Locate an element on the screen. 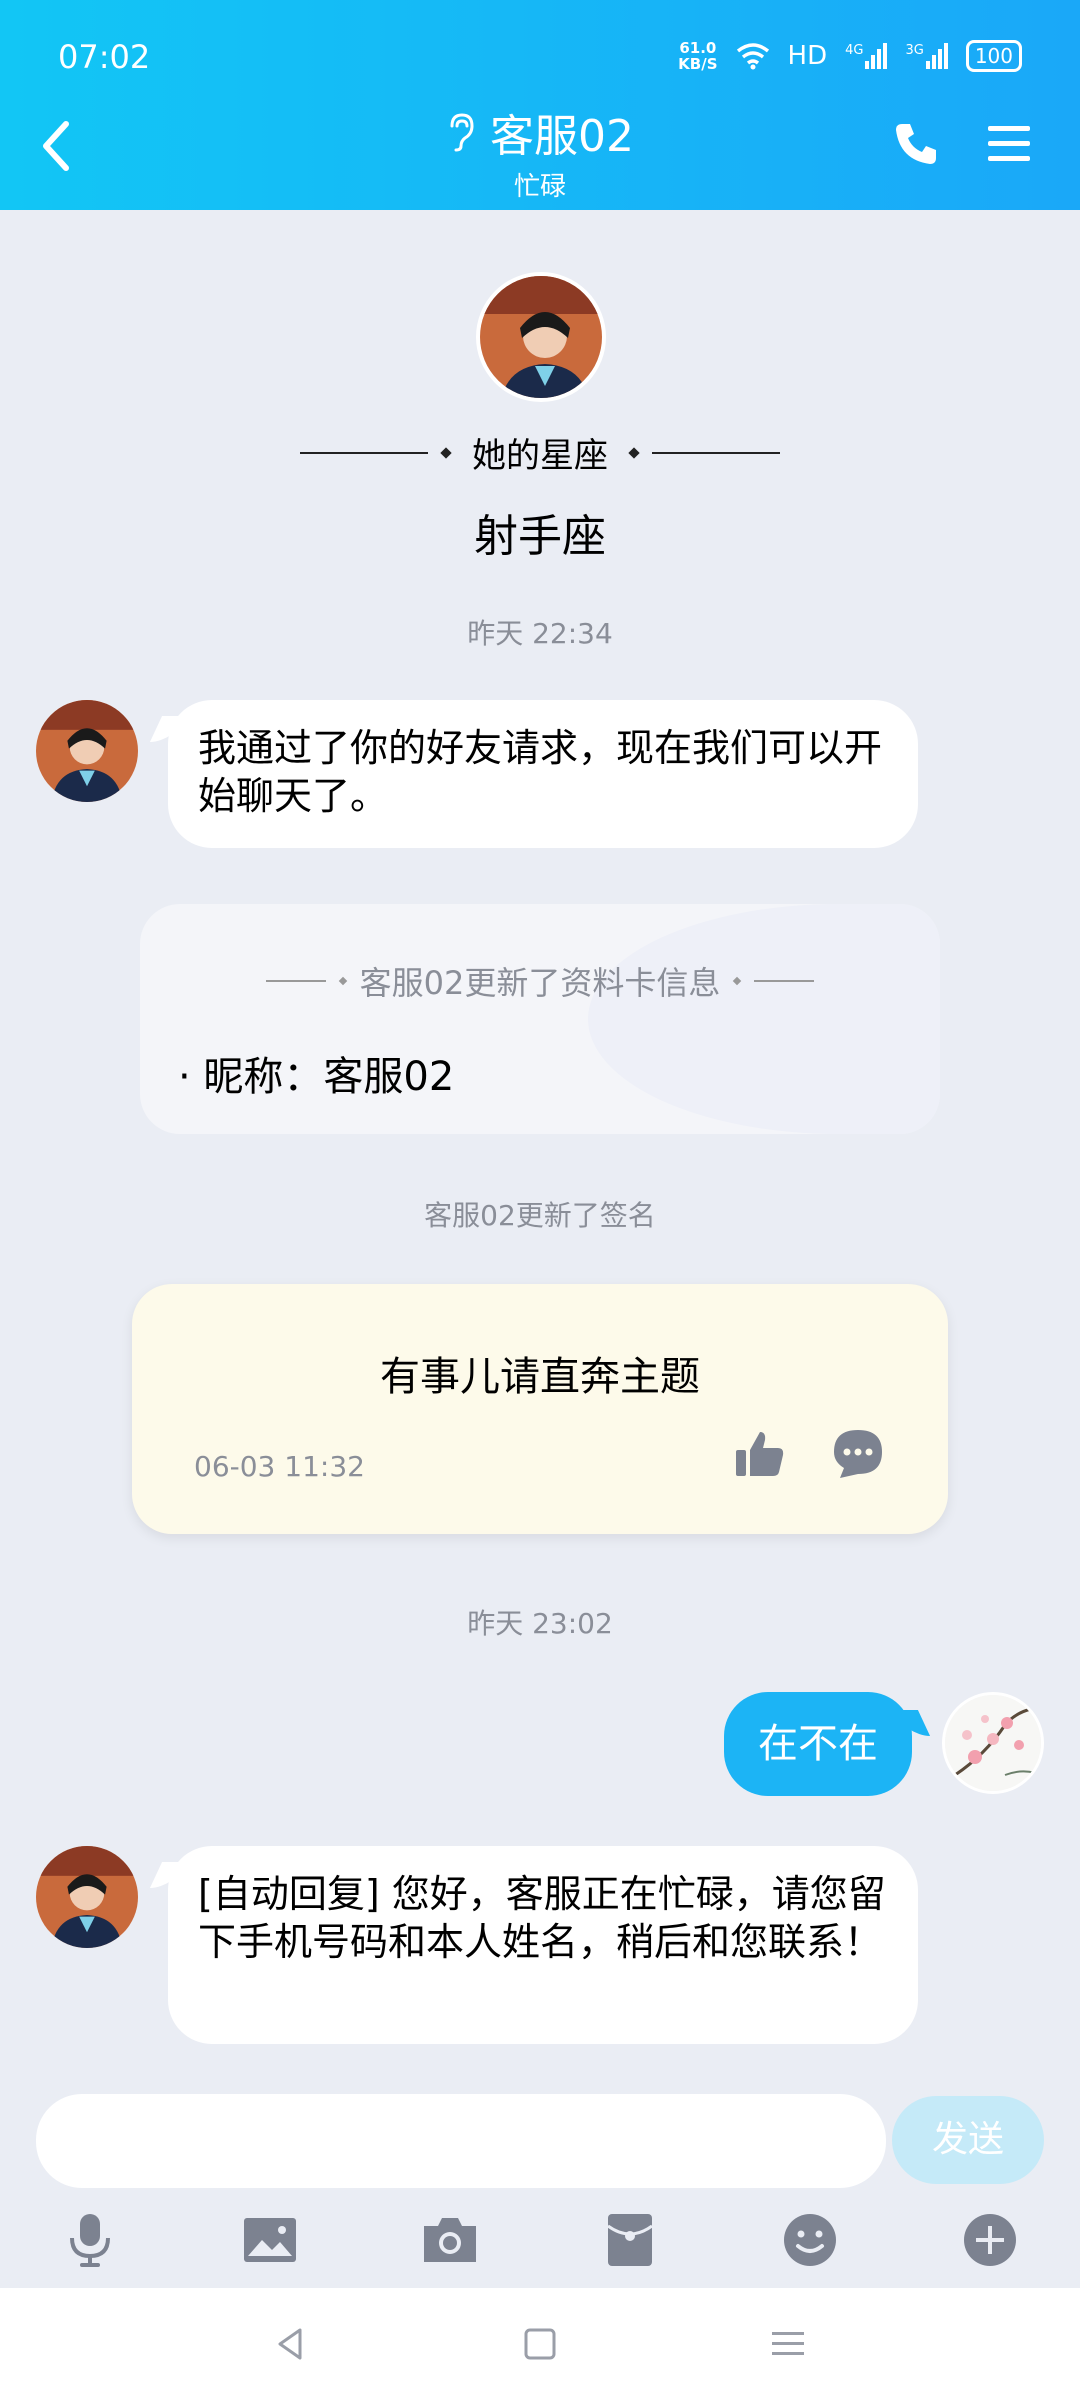 Image resolution: width=1080 pixels, height=2400 pixels. mic-icon is located at coordinates (90, 2240).